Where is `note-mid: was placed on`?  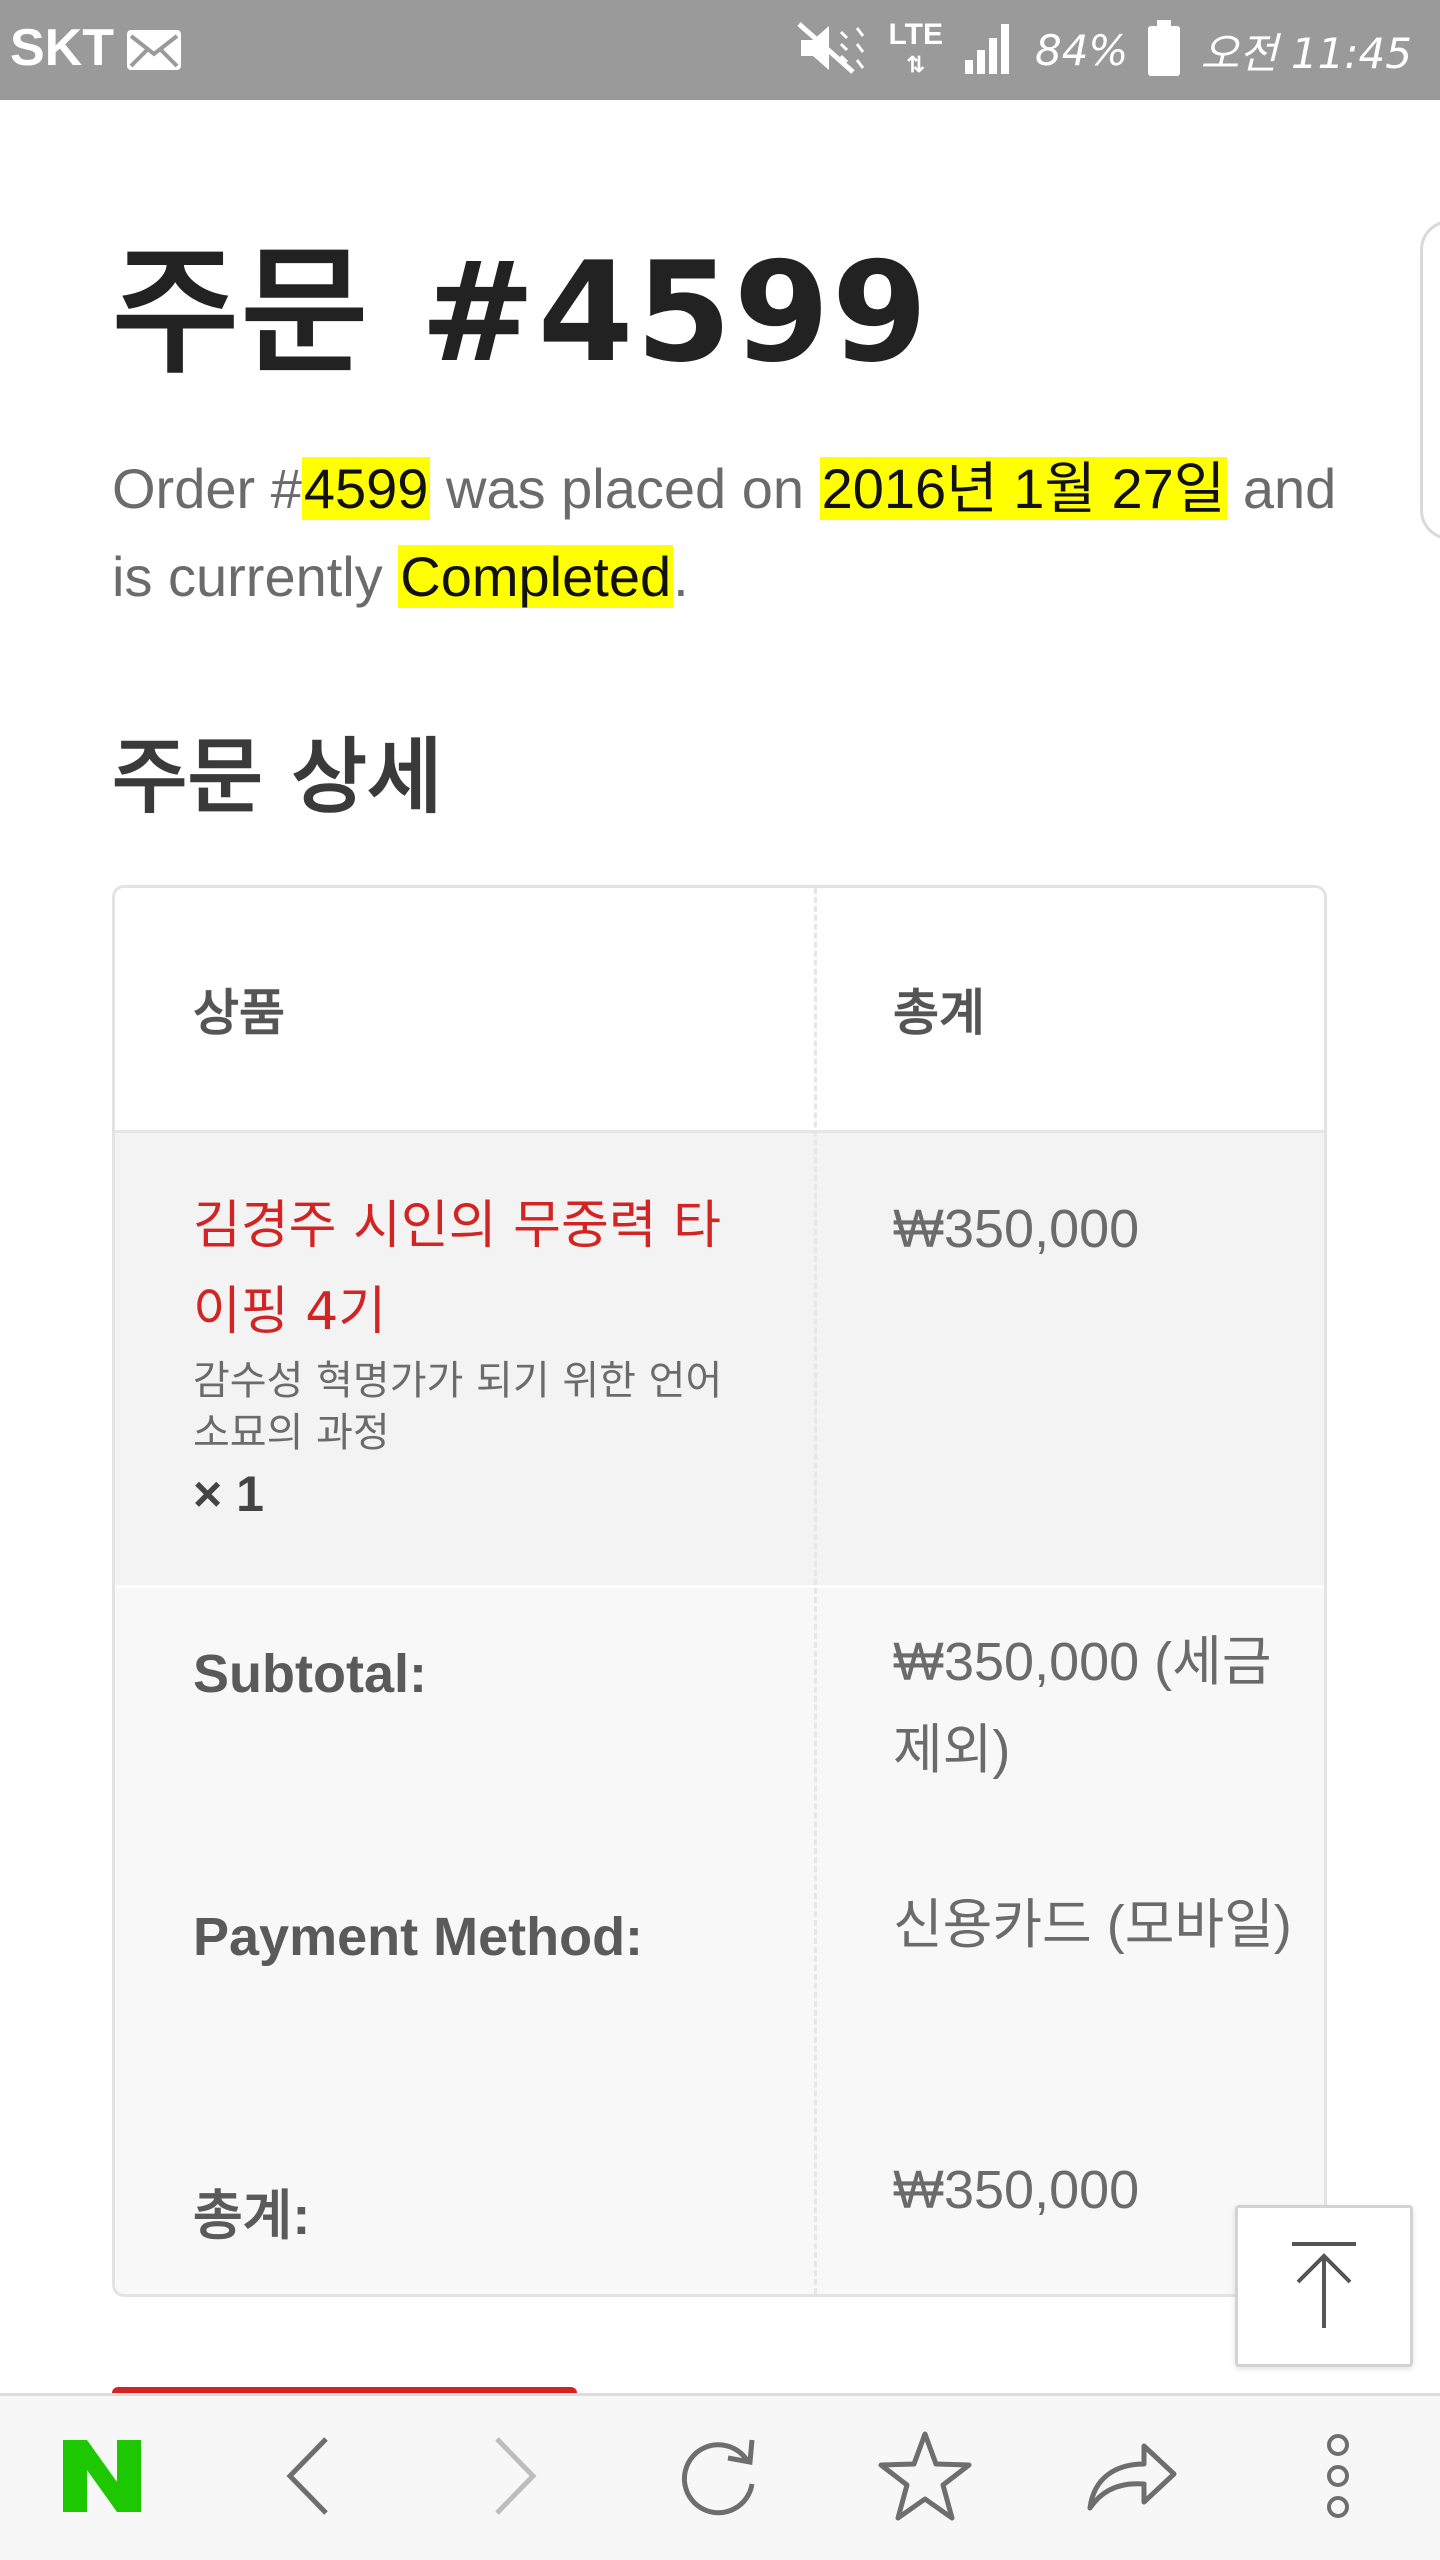 note-mid: was placed on is located at coordinates (625, 488).